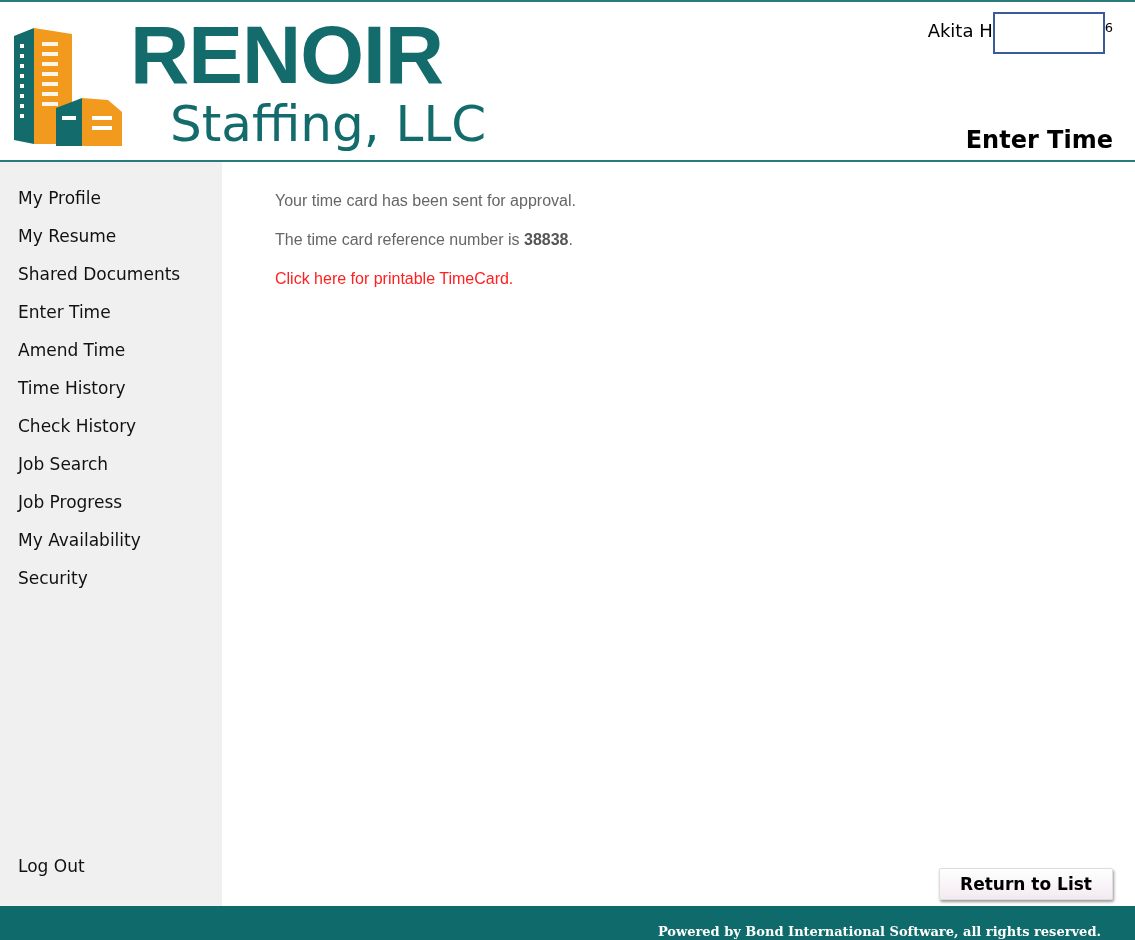 This screenshot has height=940, width=1135. Describe the element at coordinates (59, 198) in the screenshot. I see `sidebar-link: My Profile` at that location.